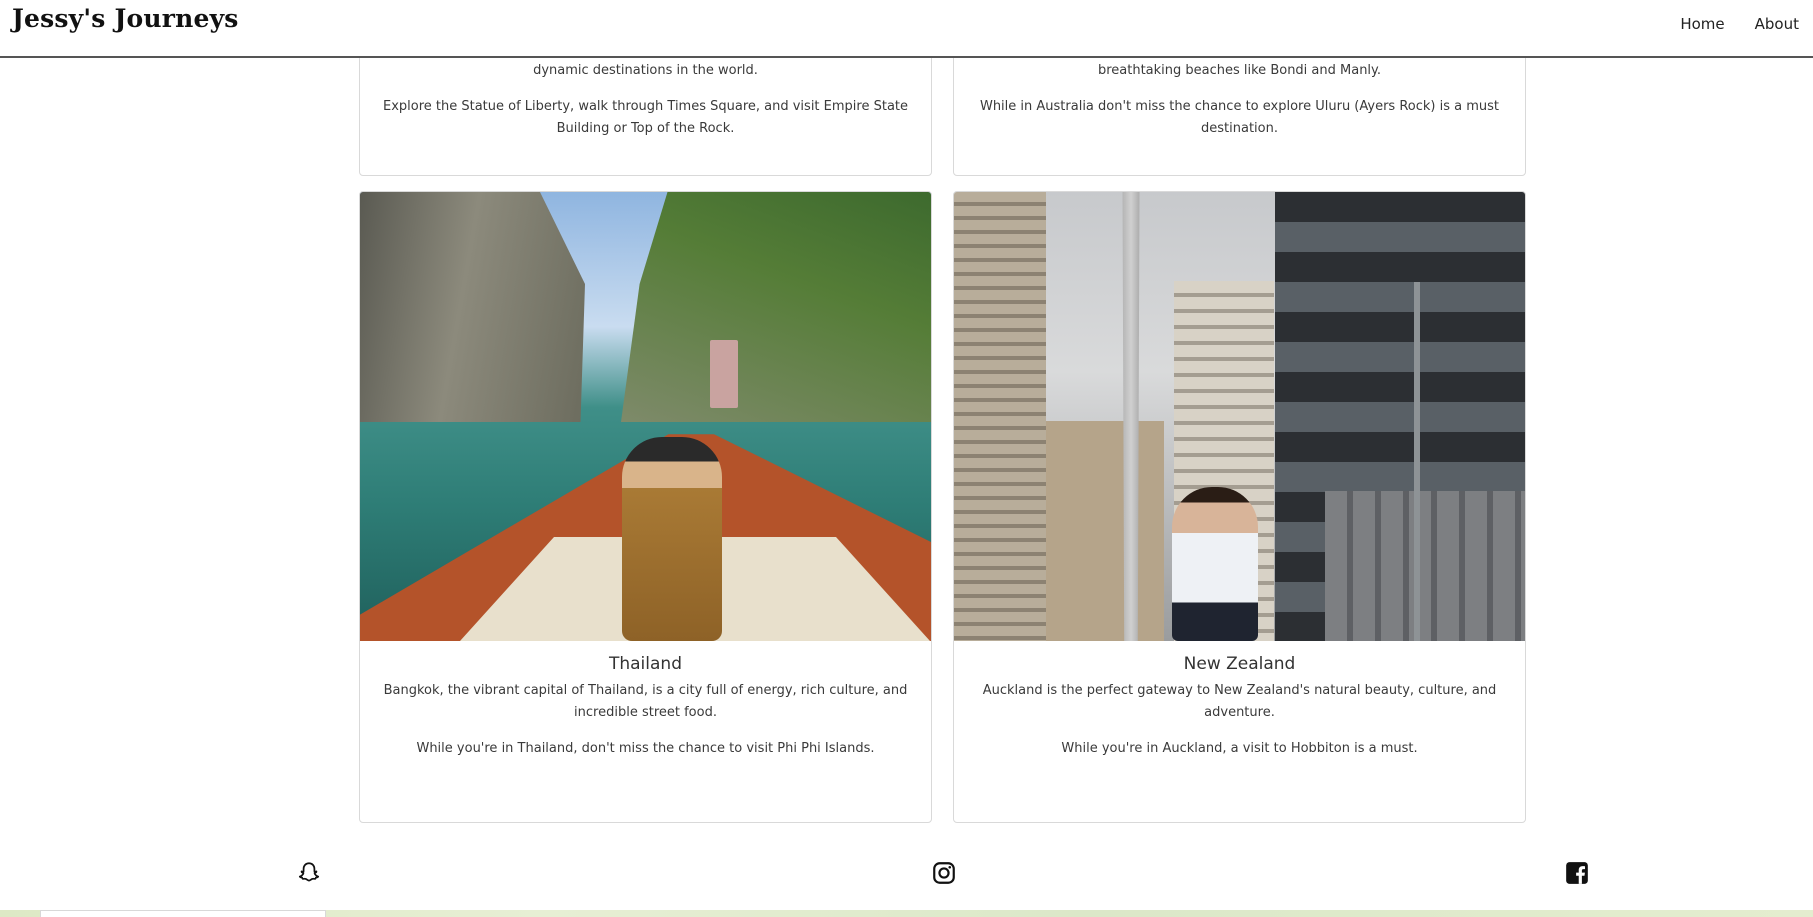 The image size is (1813, 917). I want to click on nav-about-link: About, so click(1777, 24).